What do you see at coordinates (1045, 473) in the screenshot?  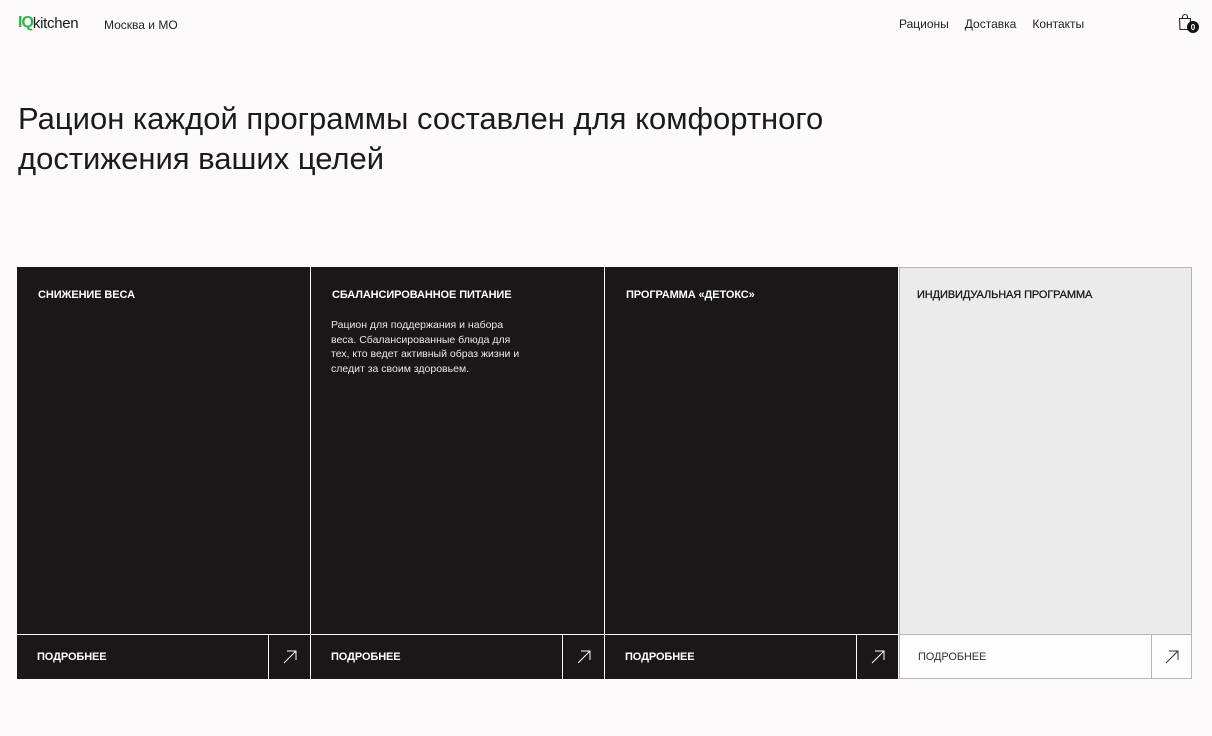 I see `program-card-individual: ИНДИВИДУАЛЬНАЯ ПРОГРАММА ПОДРОБНЕЕ` at bounding box center [1045, 473].